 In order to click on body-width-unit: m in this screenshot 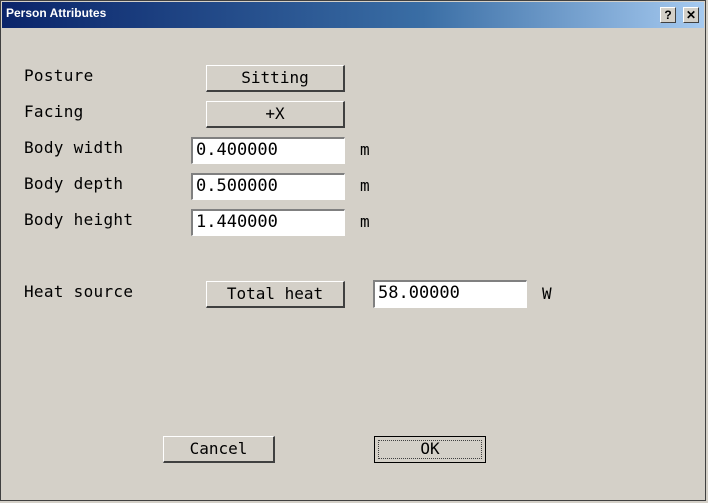, I will do `click(365, 149)`.